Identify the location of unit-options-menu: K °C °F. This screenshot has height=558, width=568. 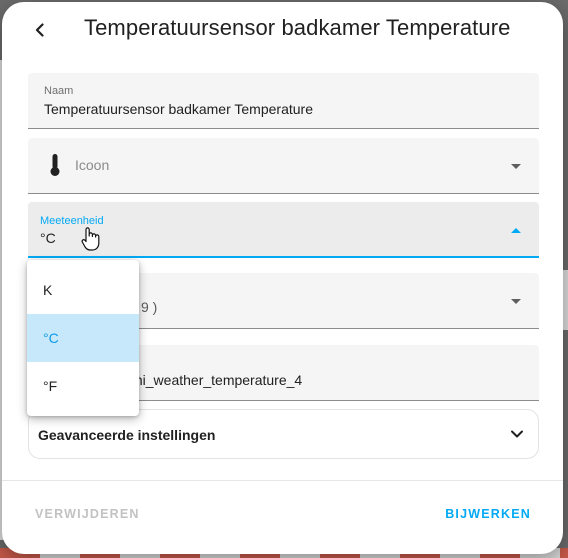
(83, 338).